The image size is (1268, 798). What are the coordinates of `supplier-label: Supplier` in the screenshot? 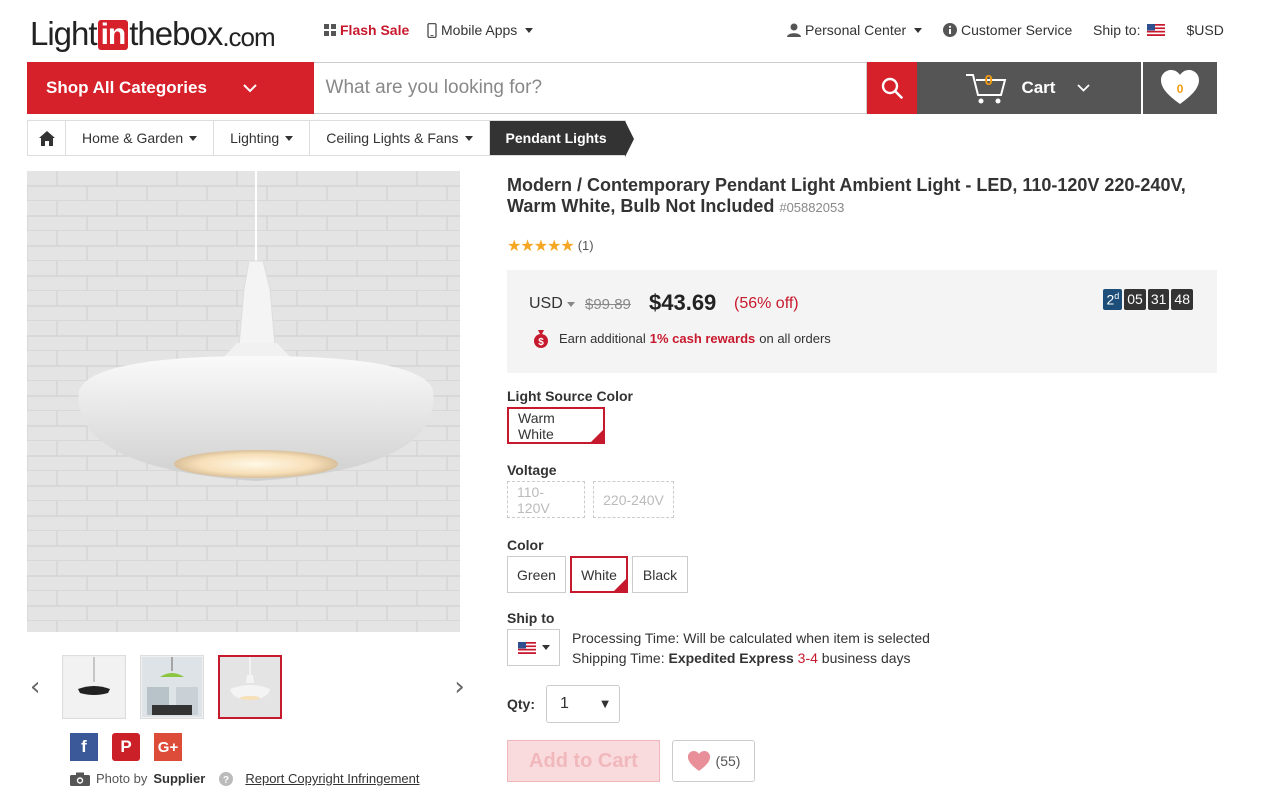 It's located at (179, 778).